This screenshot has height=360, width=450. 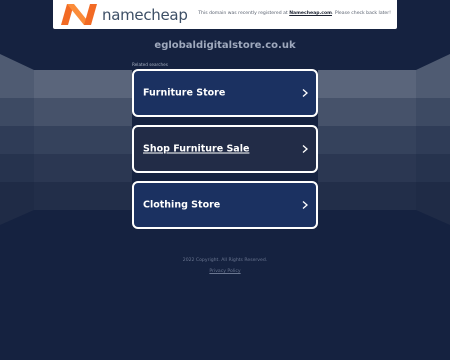 What do you see at coordinates (196, 149) in the screenshot?
I see `search-result-label: Shop Furniture Sale` at bounding box center [196, 149].